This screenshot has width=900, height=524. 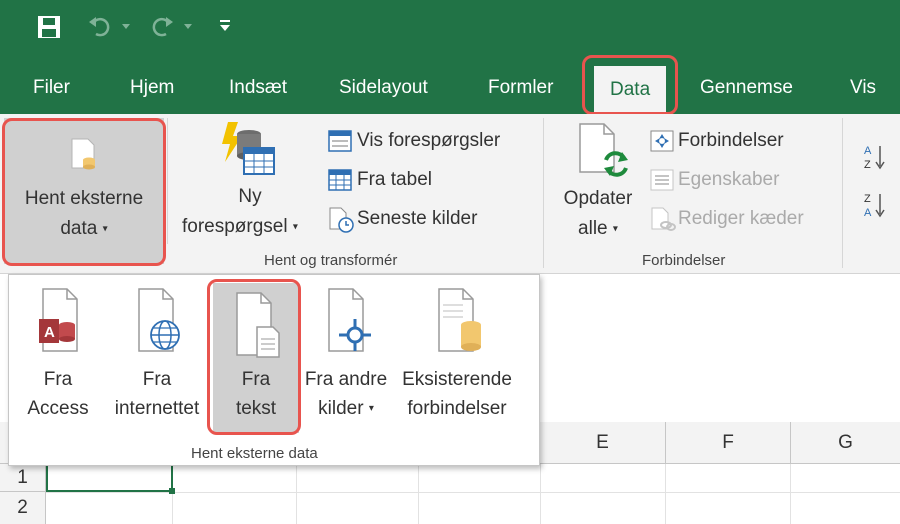 What do you see at coordinates (684, 260) in the screenshot?
I see `group-label-forbindelser: Forbindelser` at bounding box center [684, 260].